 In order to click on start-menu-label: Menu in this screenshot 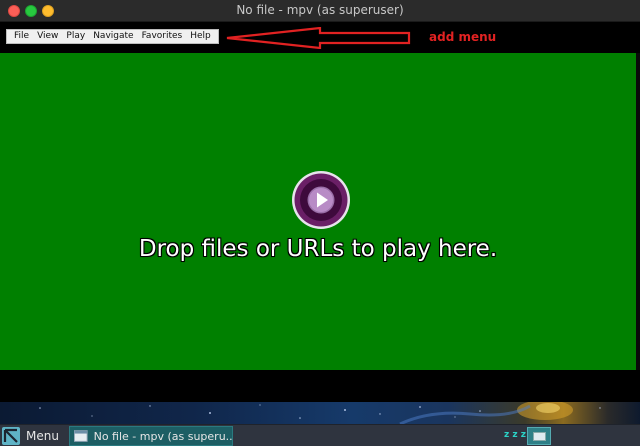, I will do `click(42, 436)`.